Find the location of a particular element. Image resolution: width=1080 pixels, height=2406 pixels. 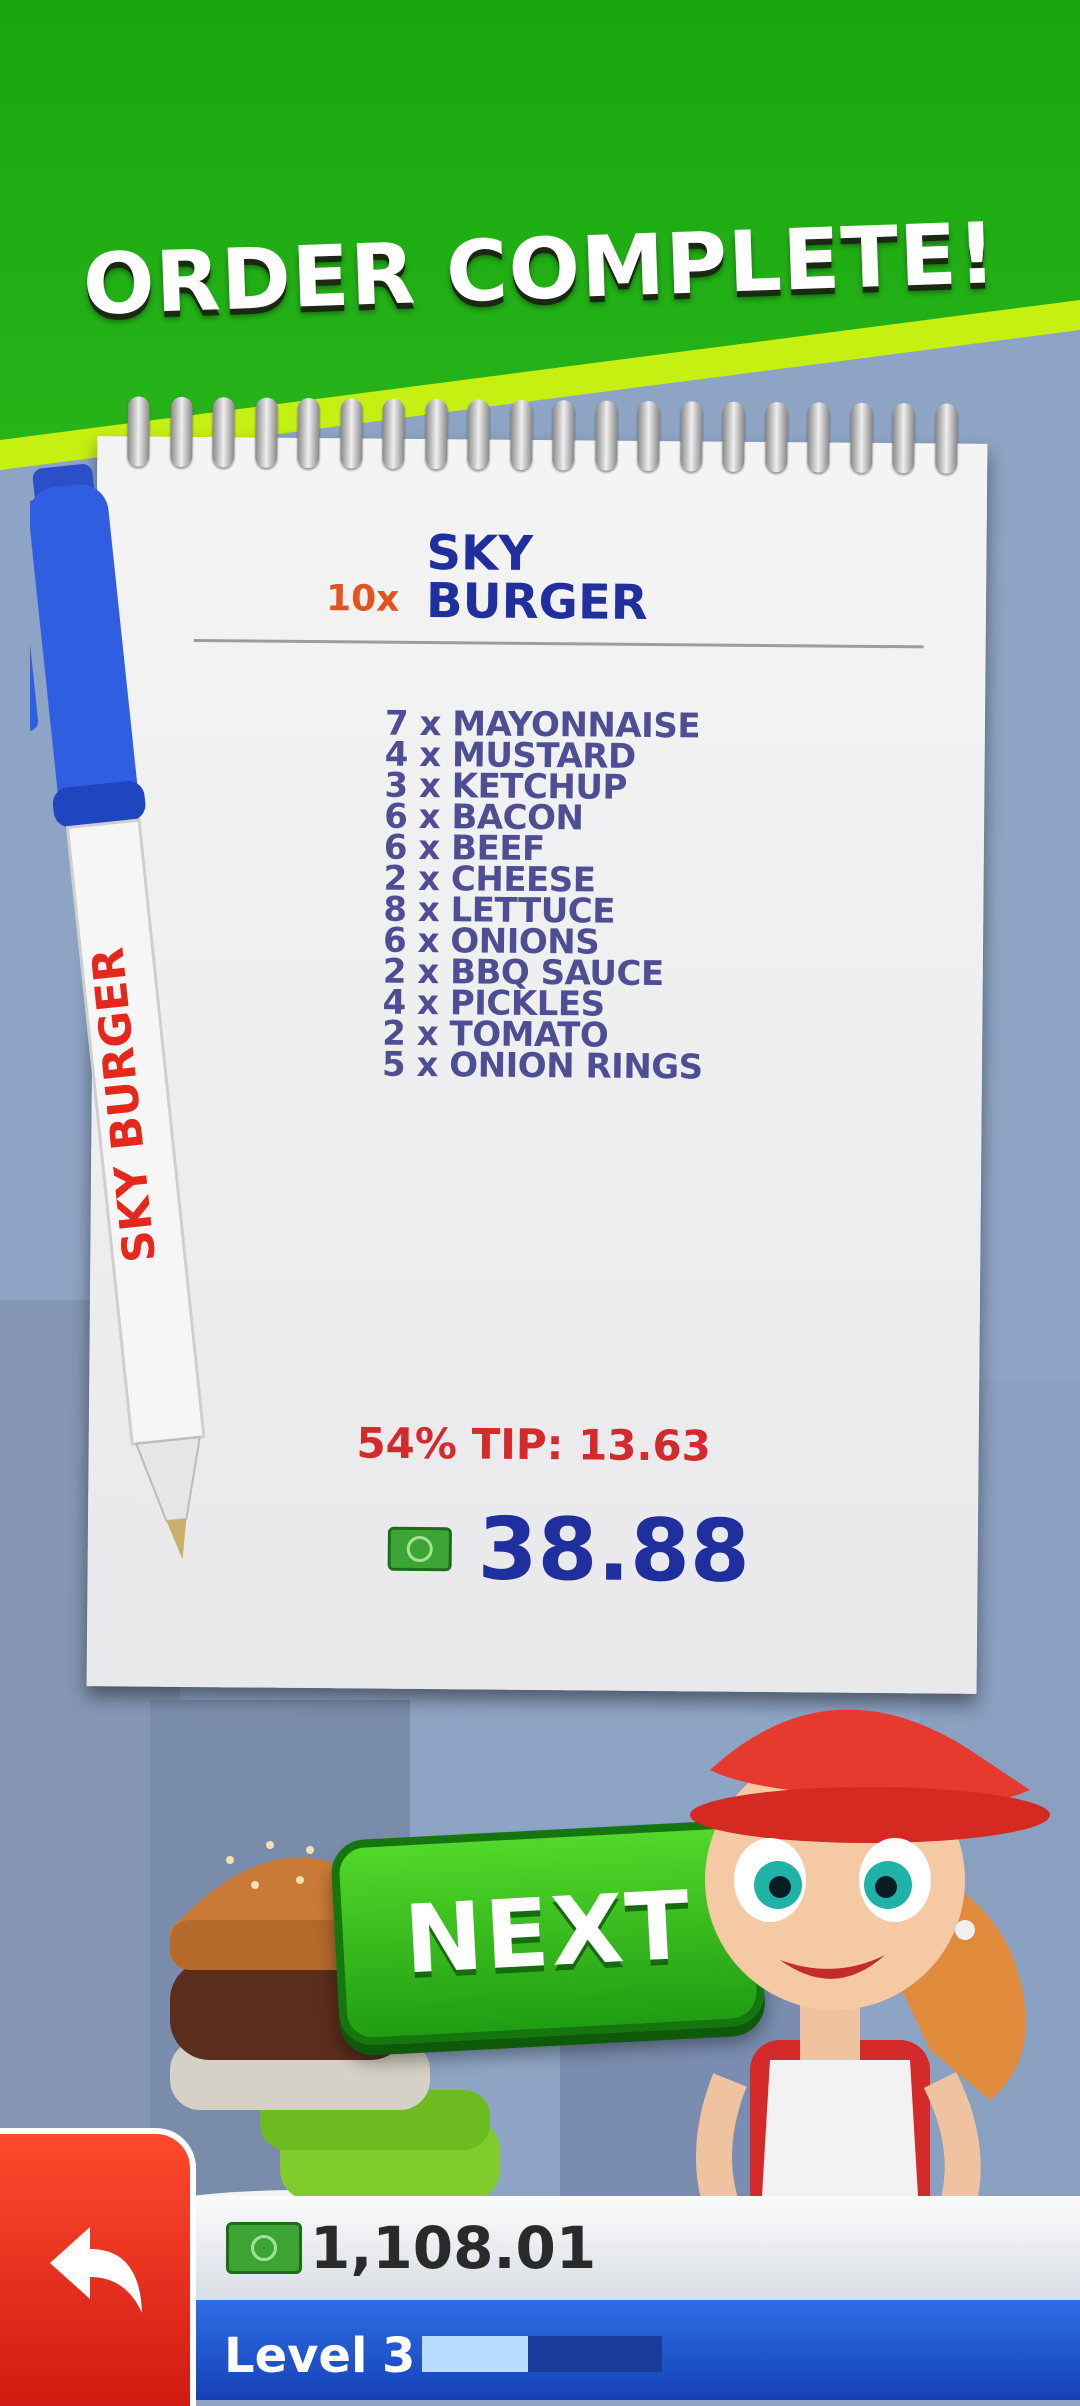

back-button is located at coordinates (98, 2267).